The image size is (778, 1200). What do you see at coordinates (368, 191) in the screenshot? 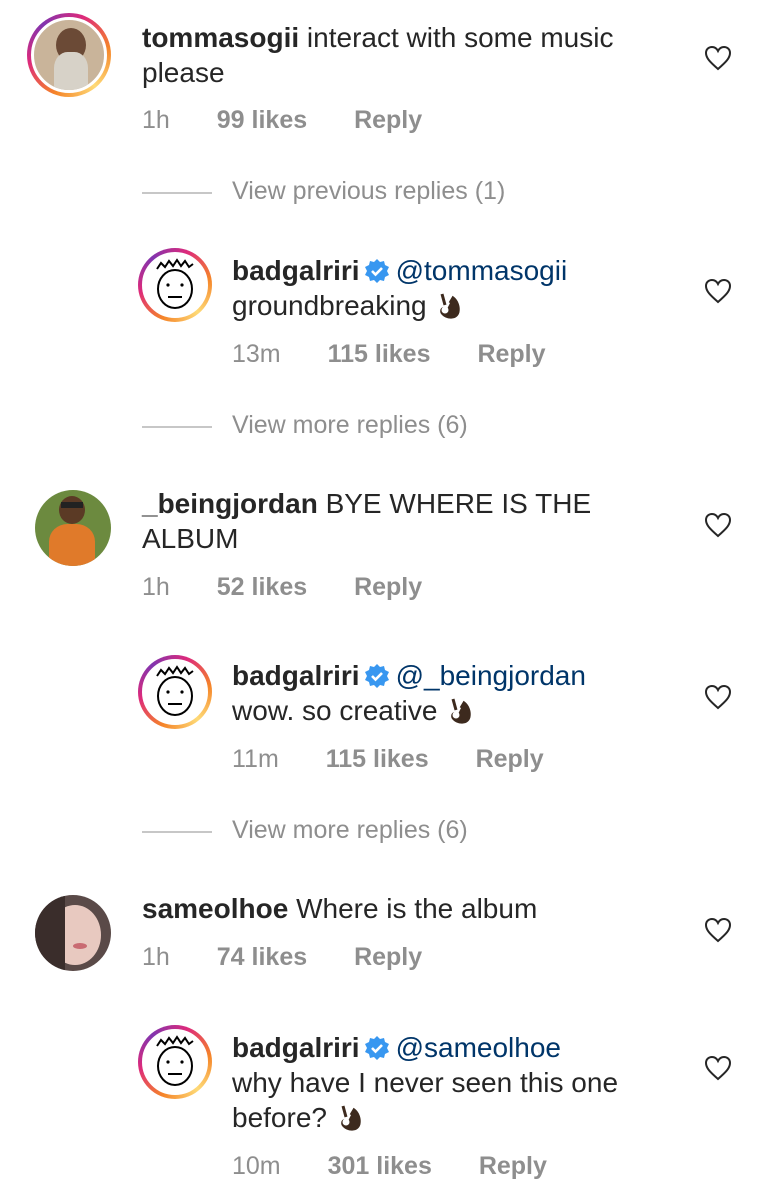
I see `view-previous-replies: View previous replies (1)` at bounding box center [368, 191].